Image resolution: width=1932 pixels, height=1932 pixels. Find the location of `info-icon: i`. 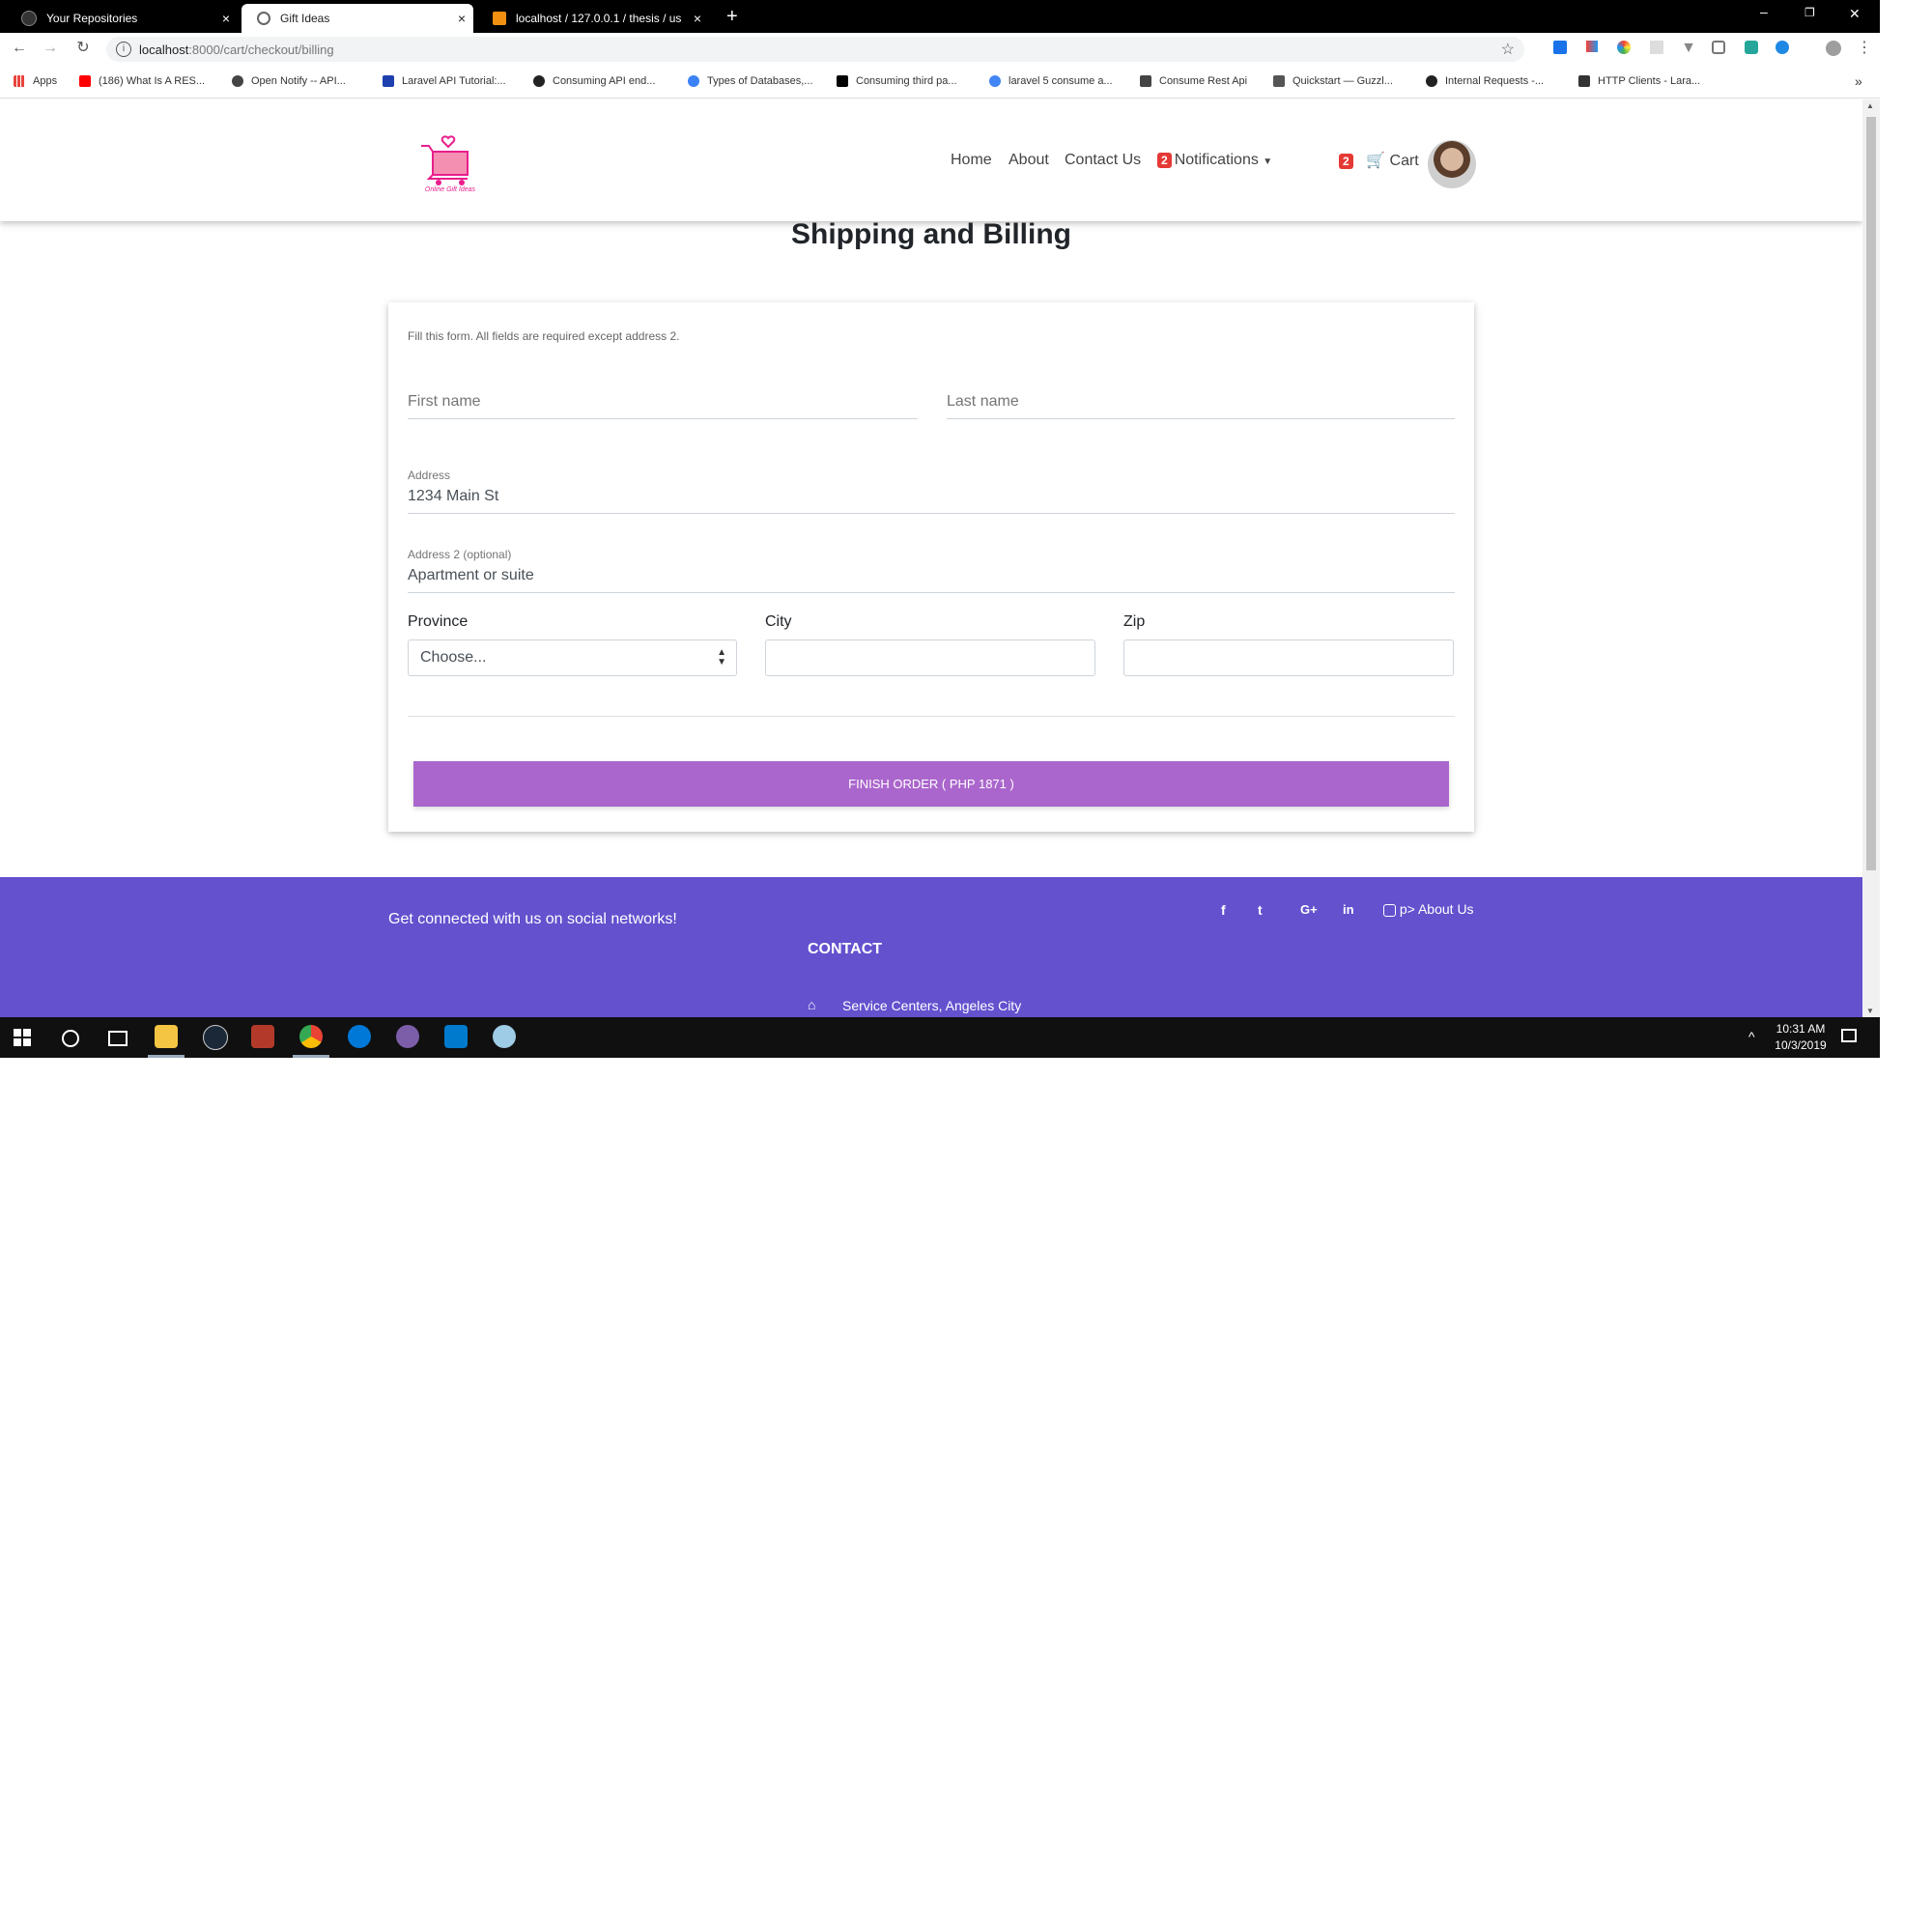

info-icon: i is located at coordinates (123, 49).